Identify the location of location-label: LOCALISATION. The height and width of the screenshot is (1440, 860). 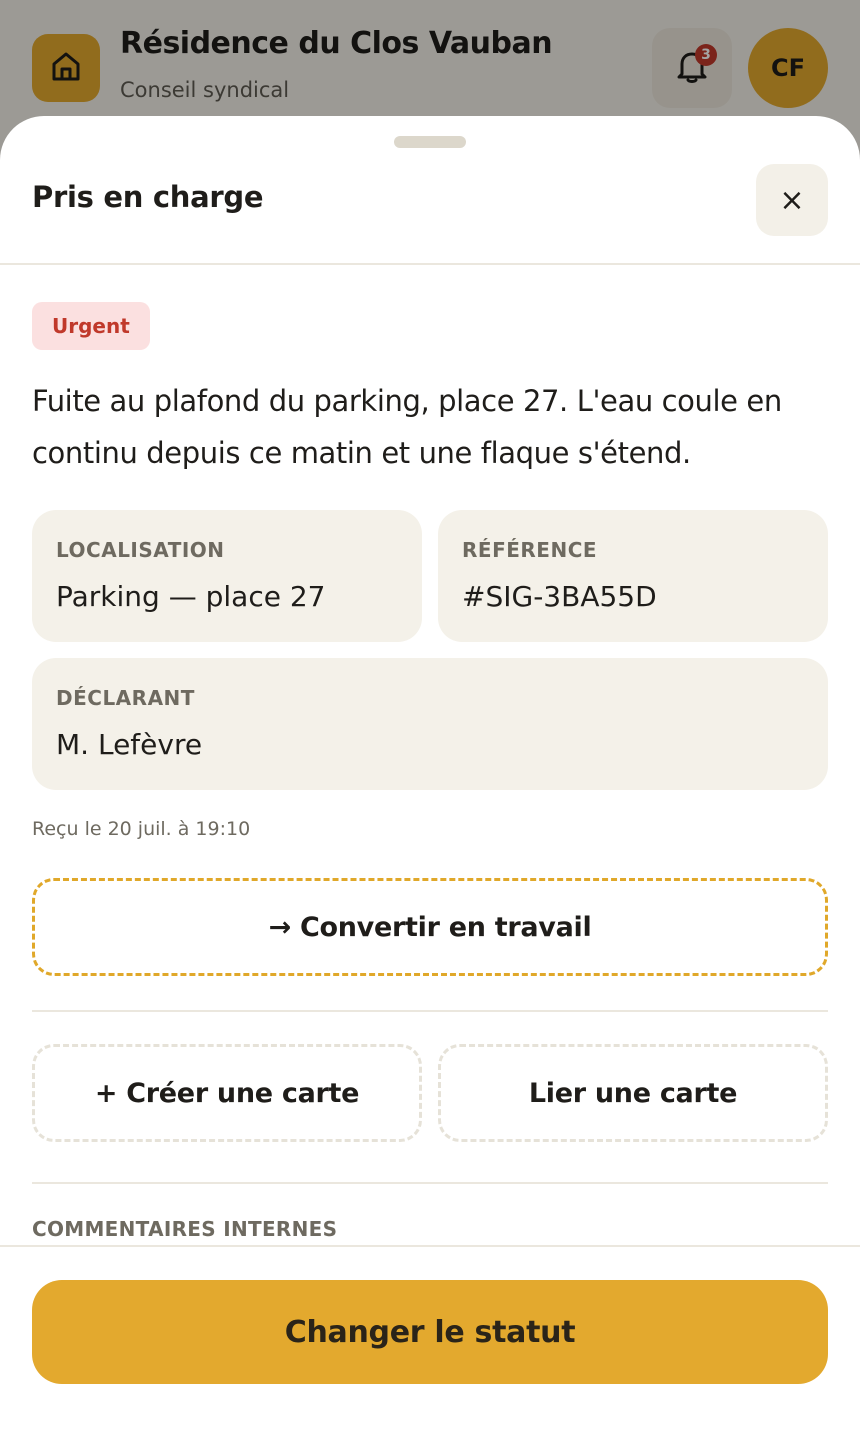
(140, 550).